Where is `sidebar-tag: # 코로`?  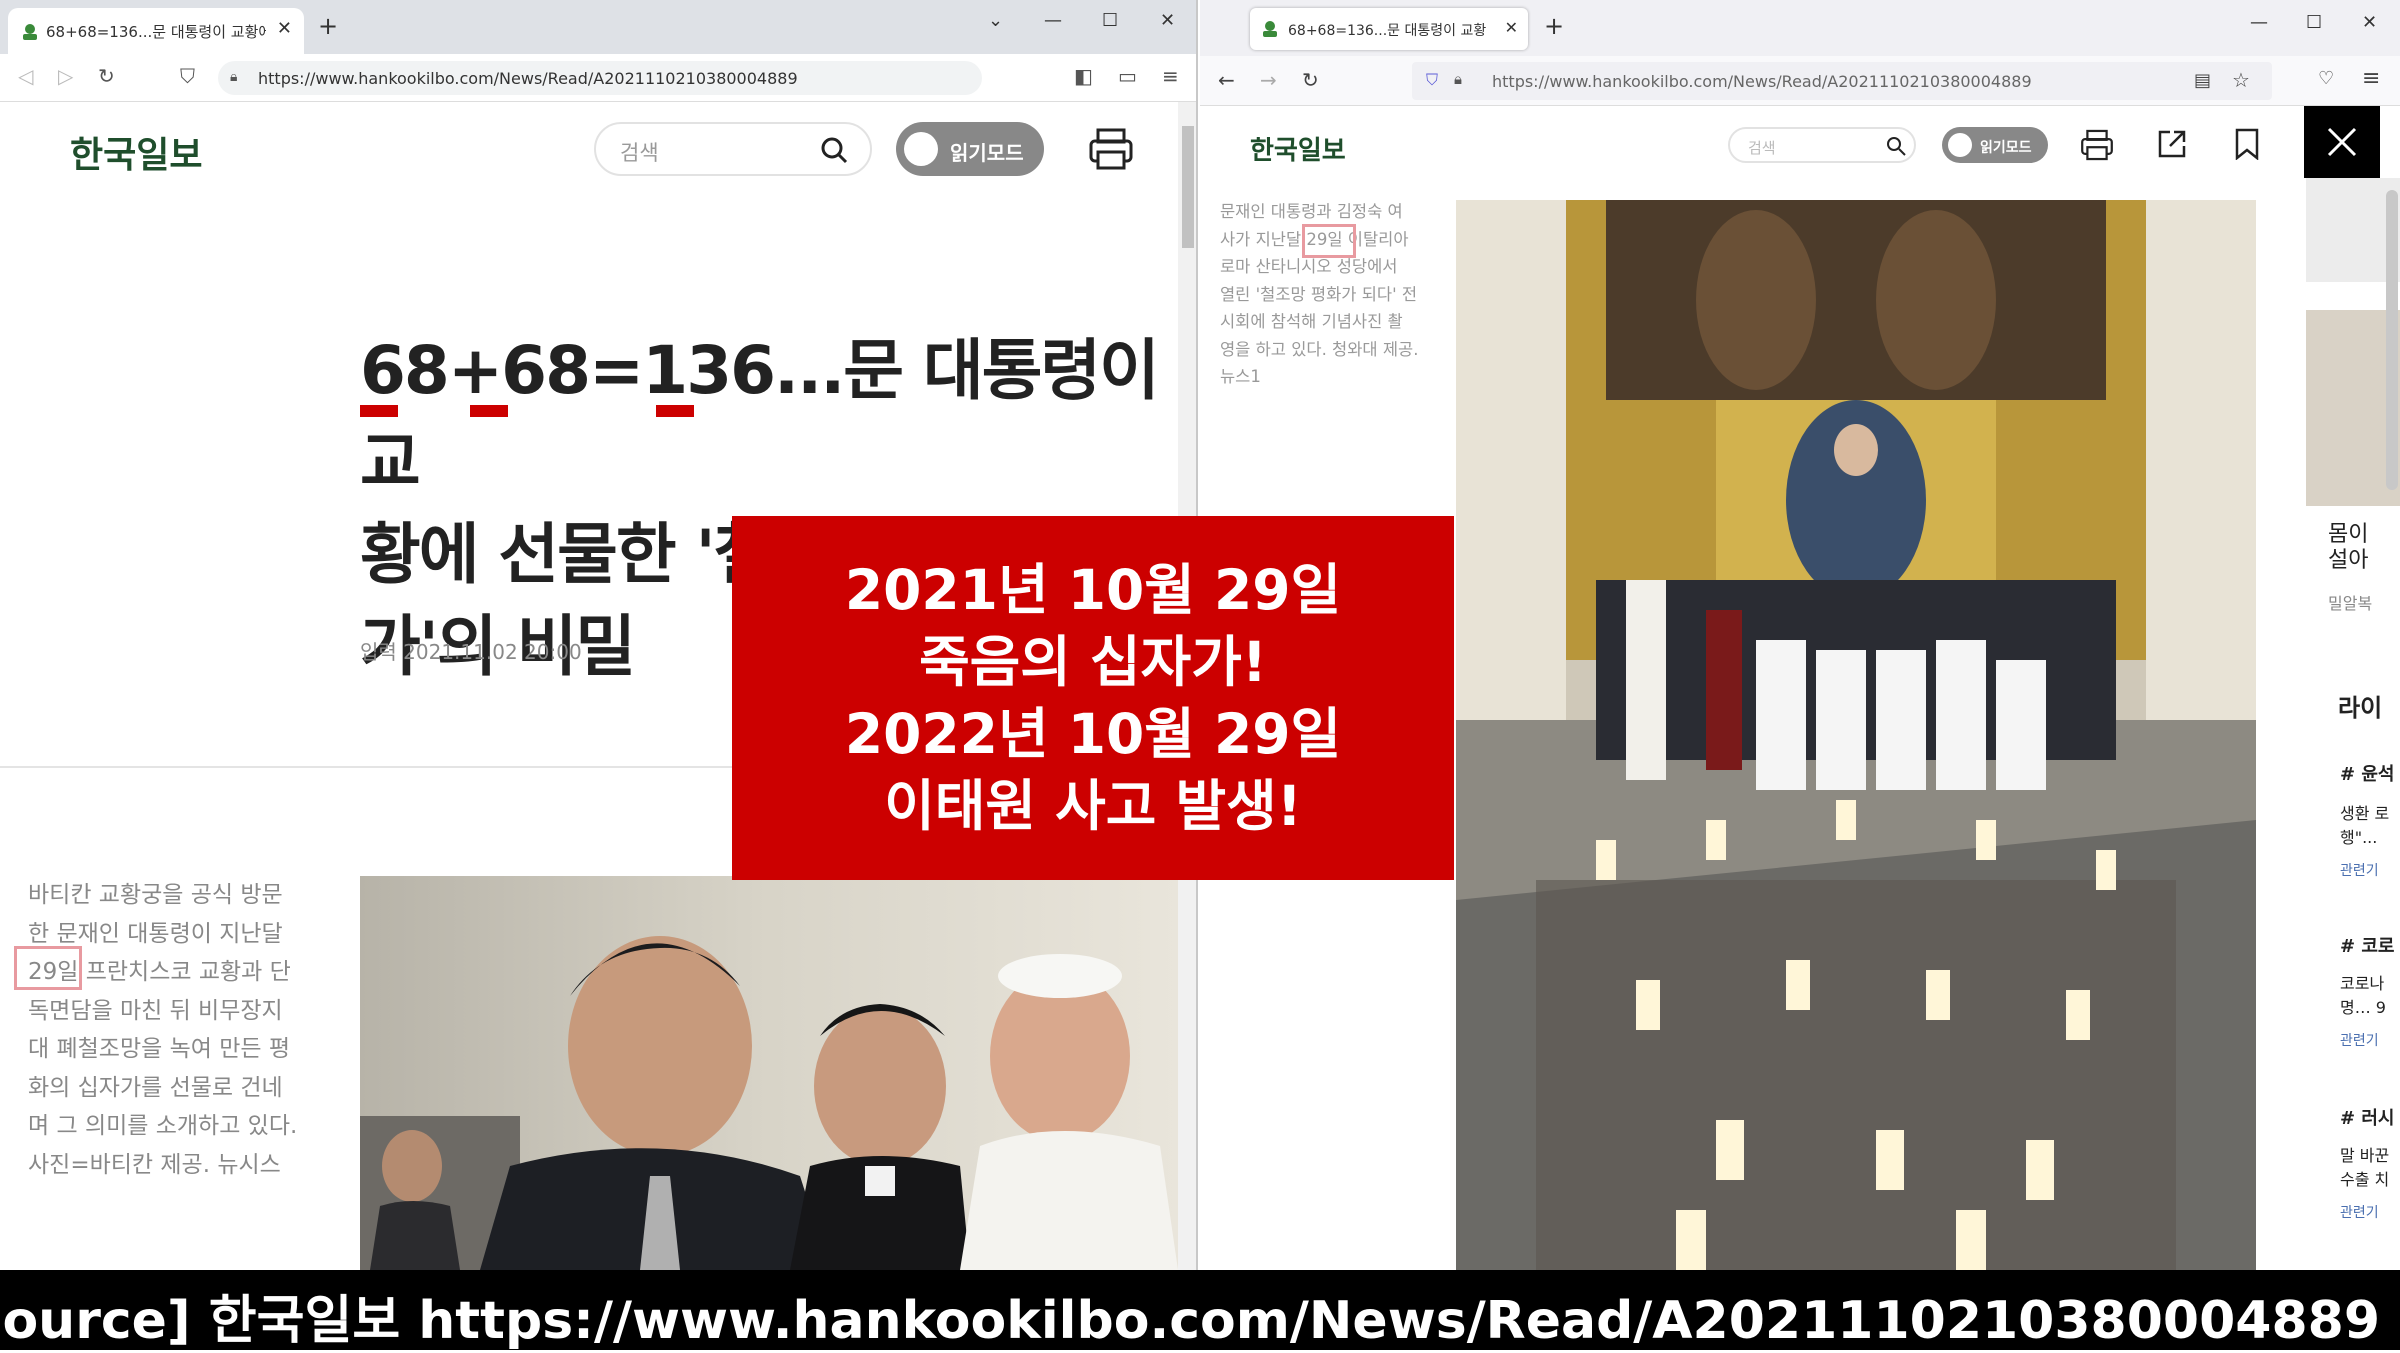
sidebar-tag: # 코로 is located at coordinates (2367, 945).